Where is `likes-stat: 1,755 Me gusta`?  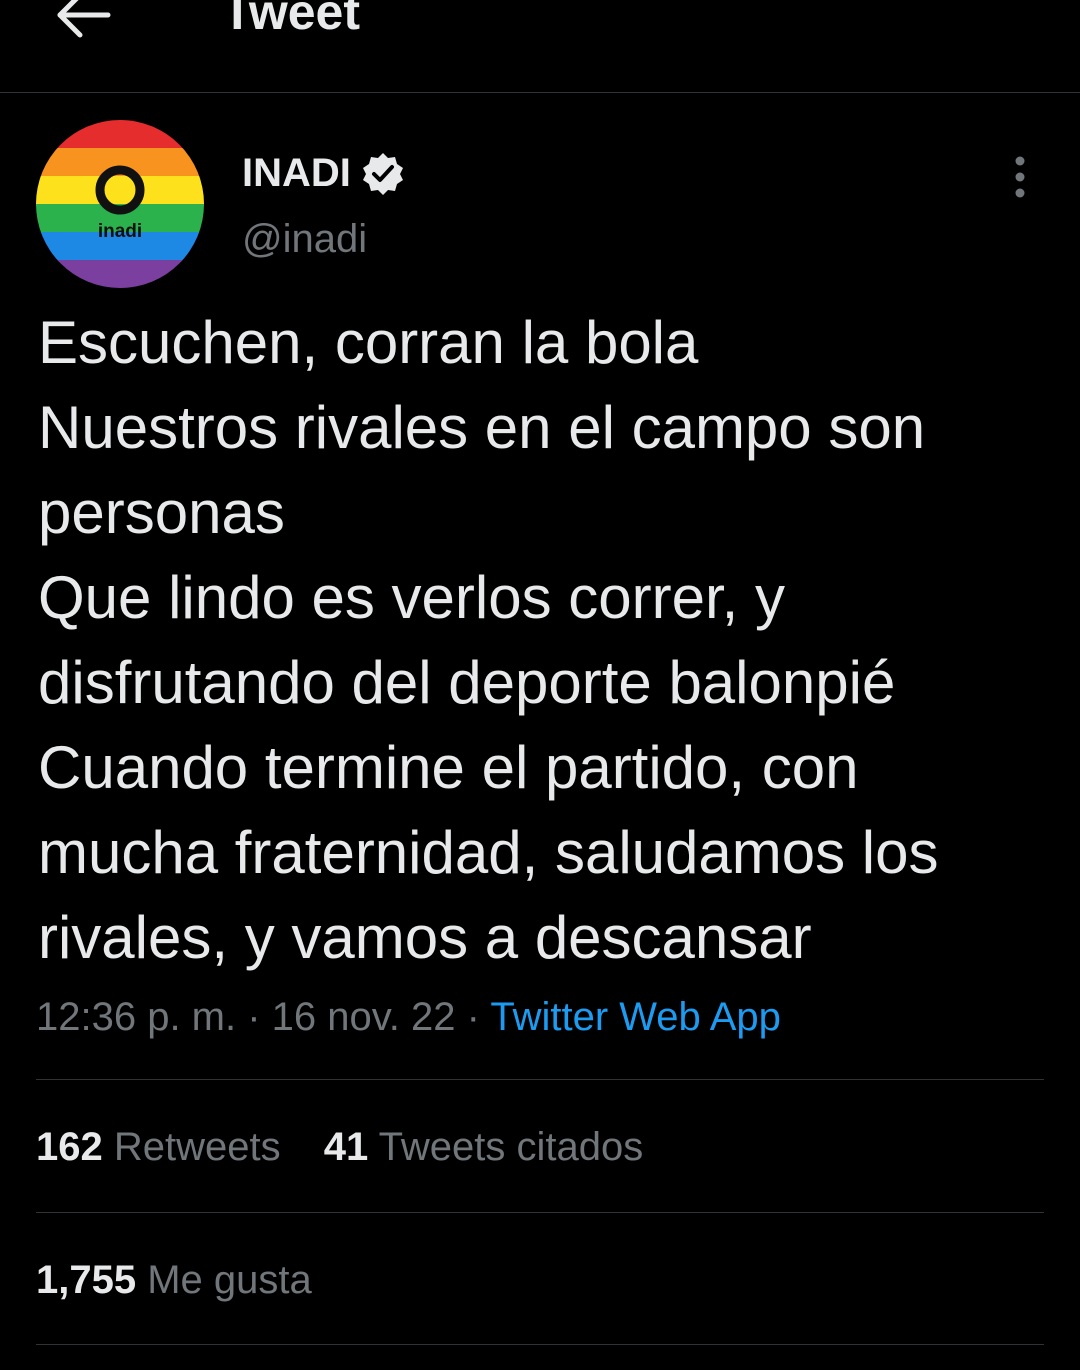
likes-stat: 1,755 Me gusta is located at coordinates (174, 1280).